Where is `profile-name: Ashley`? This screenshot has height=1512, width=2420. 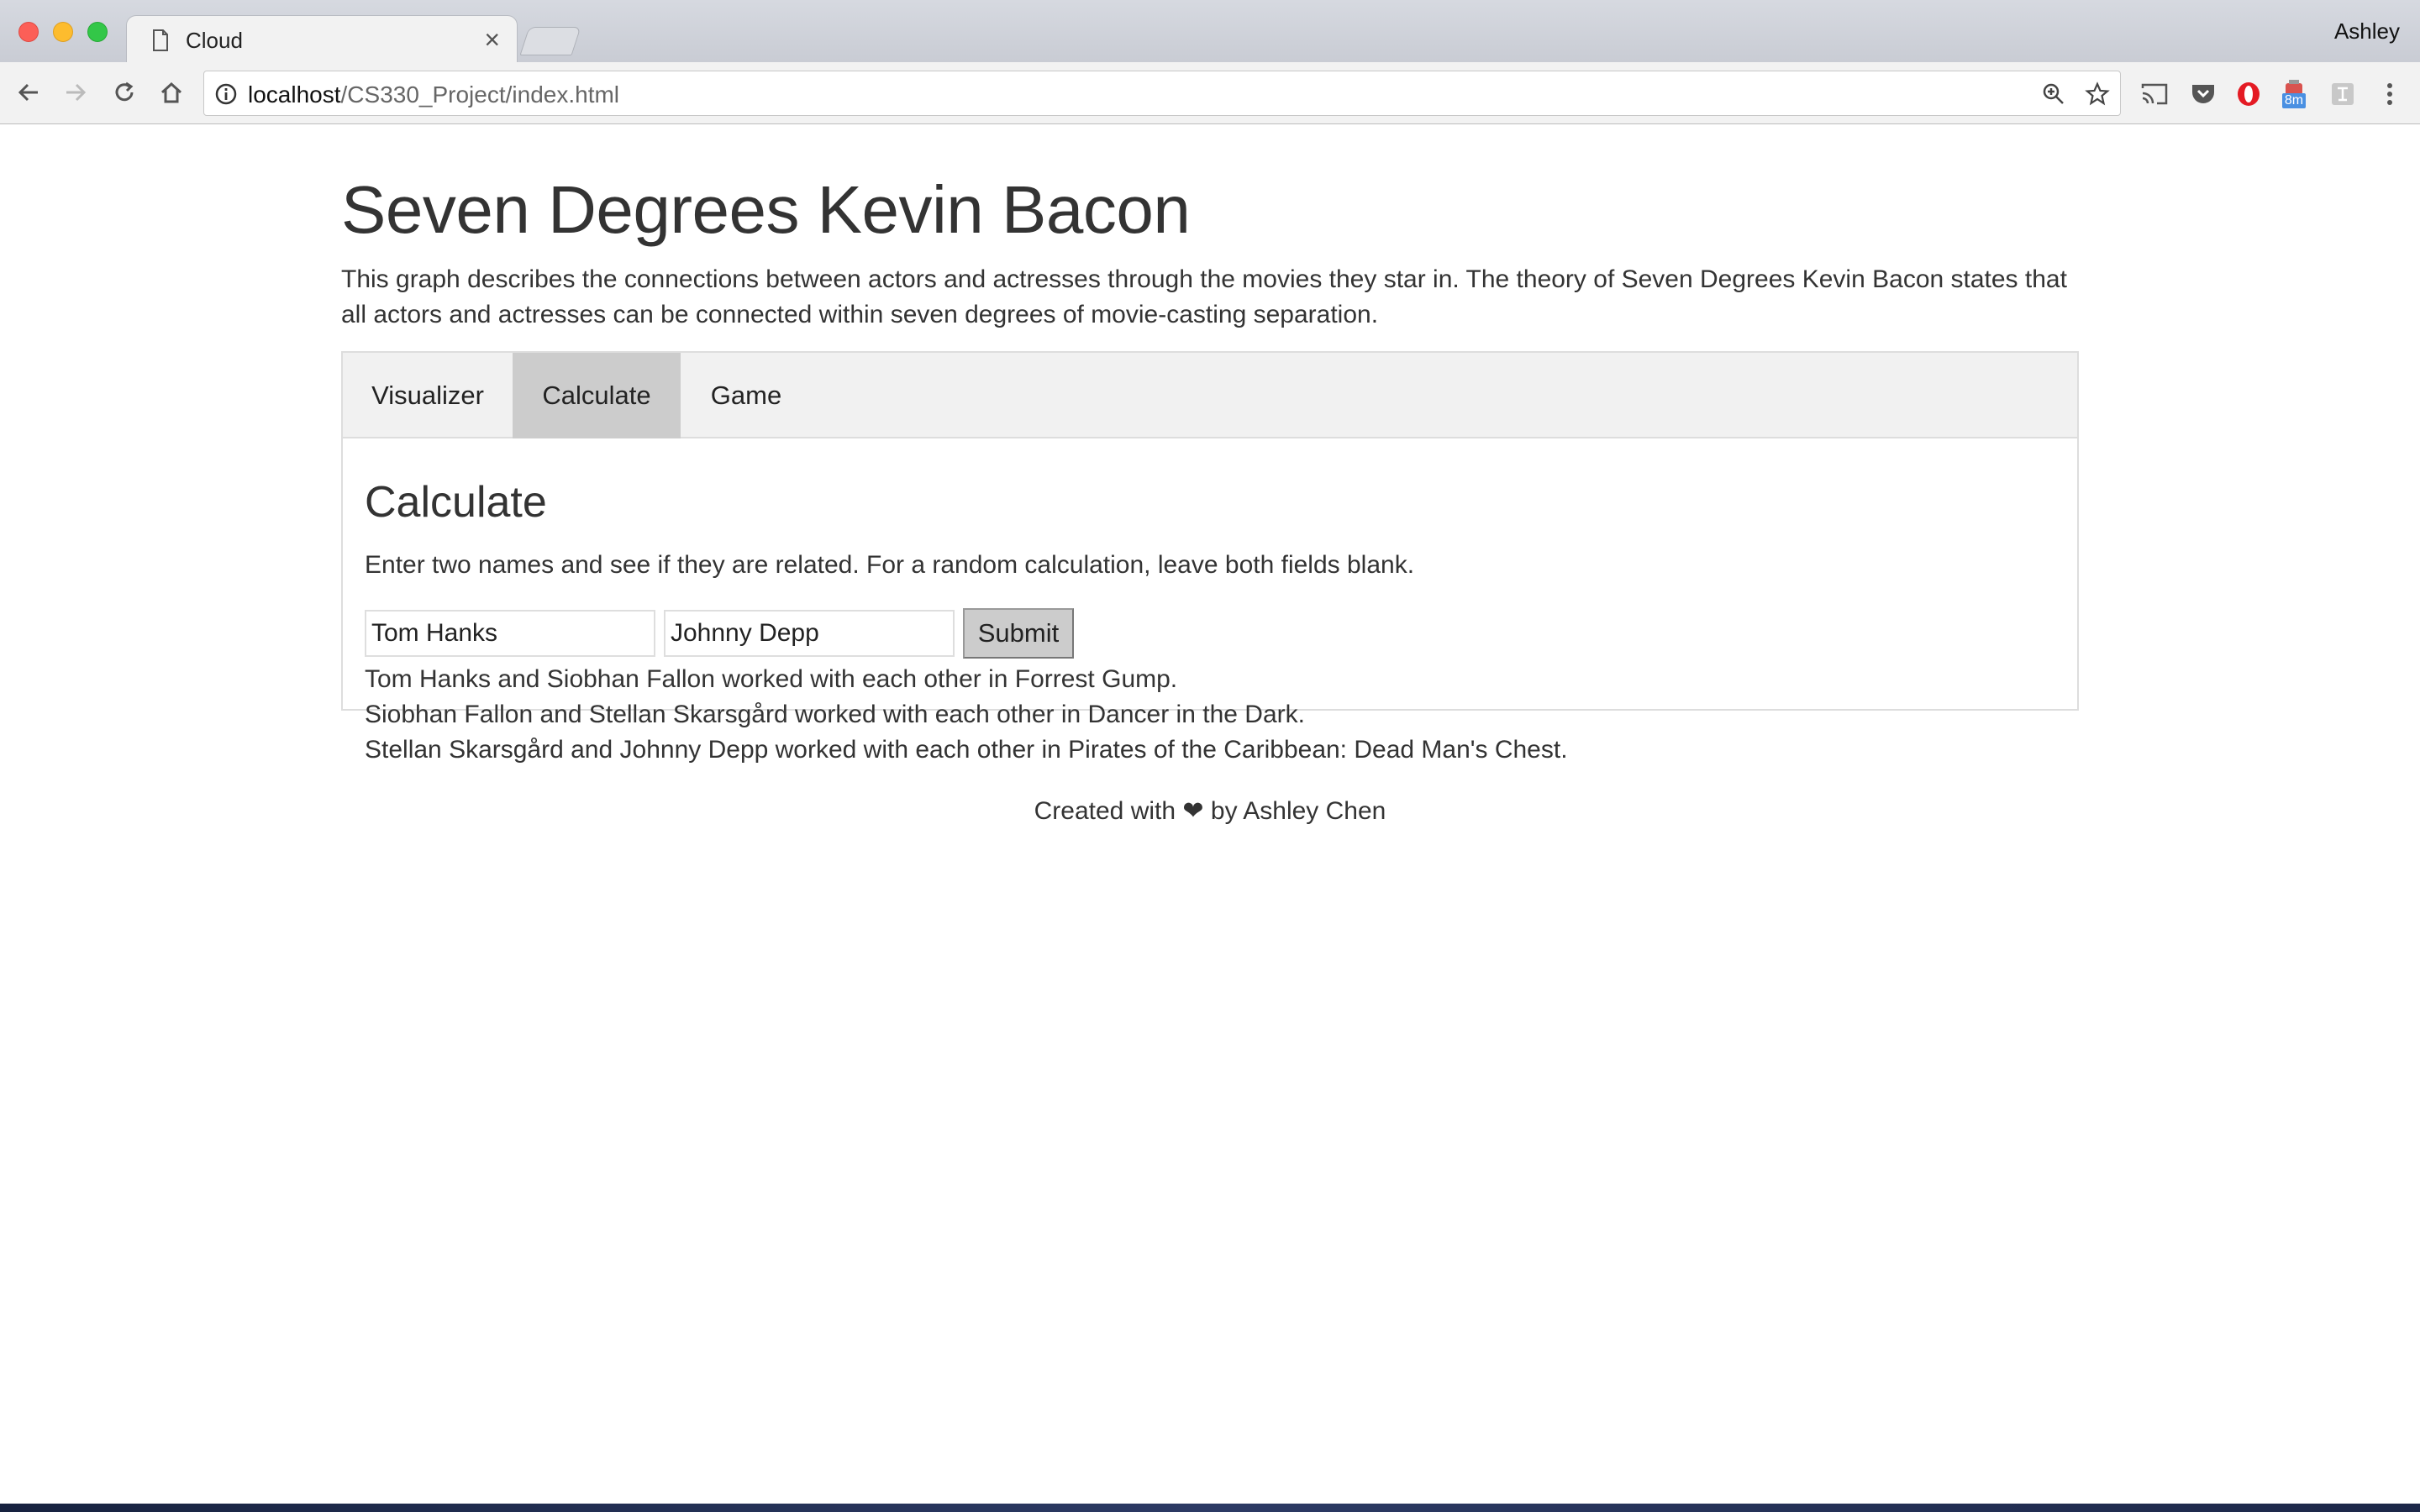 profile-name: Ashley is located at coordinates (2367, 31).